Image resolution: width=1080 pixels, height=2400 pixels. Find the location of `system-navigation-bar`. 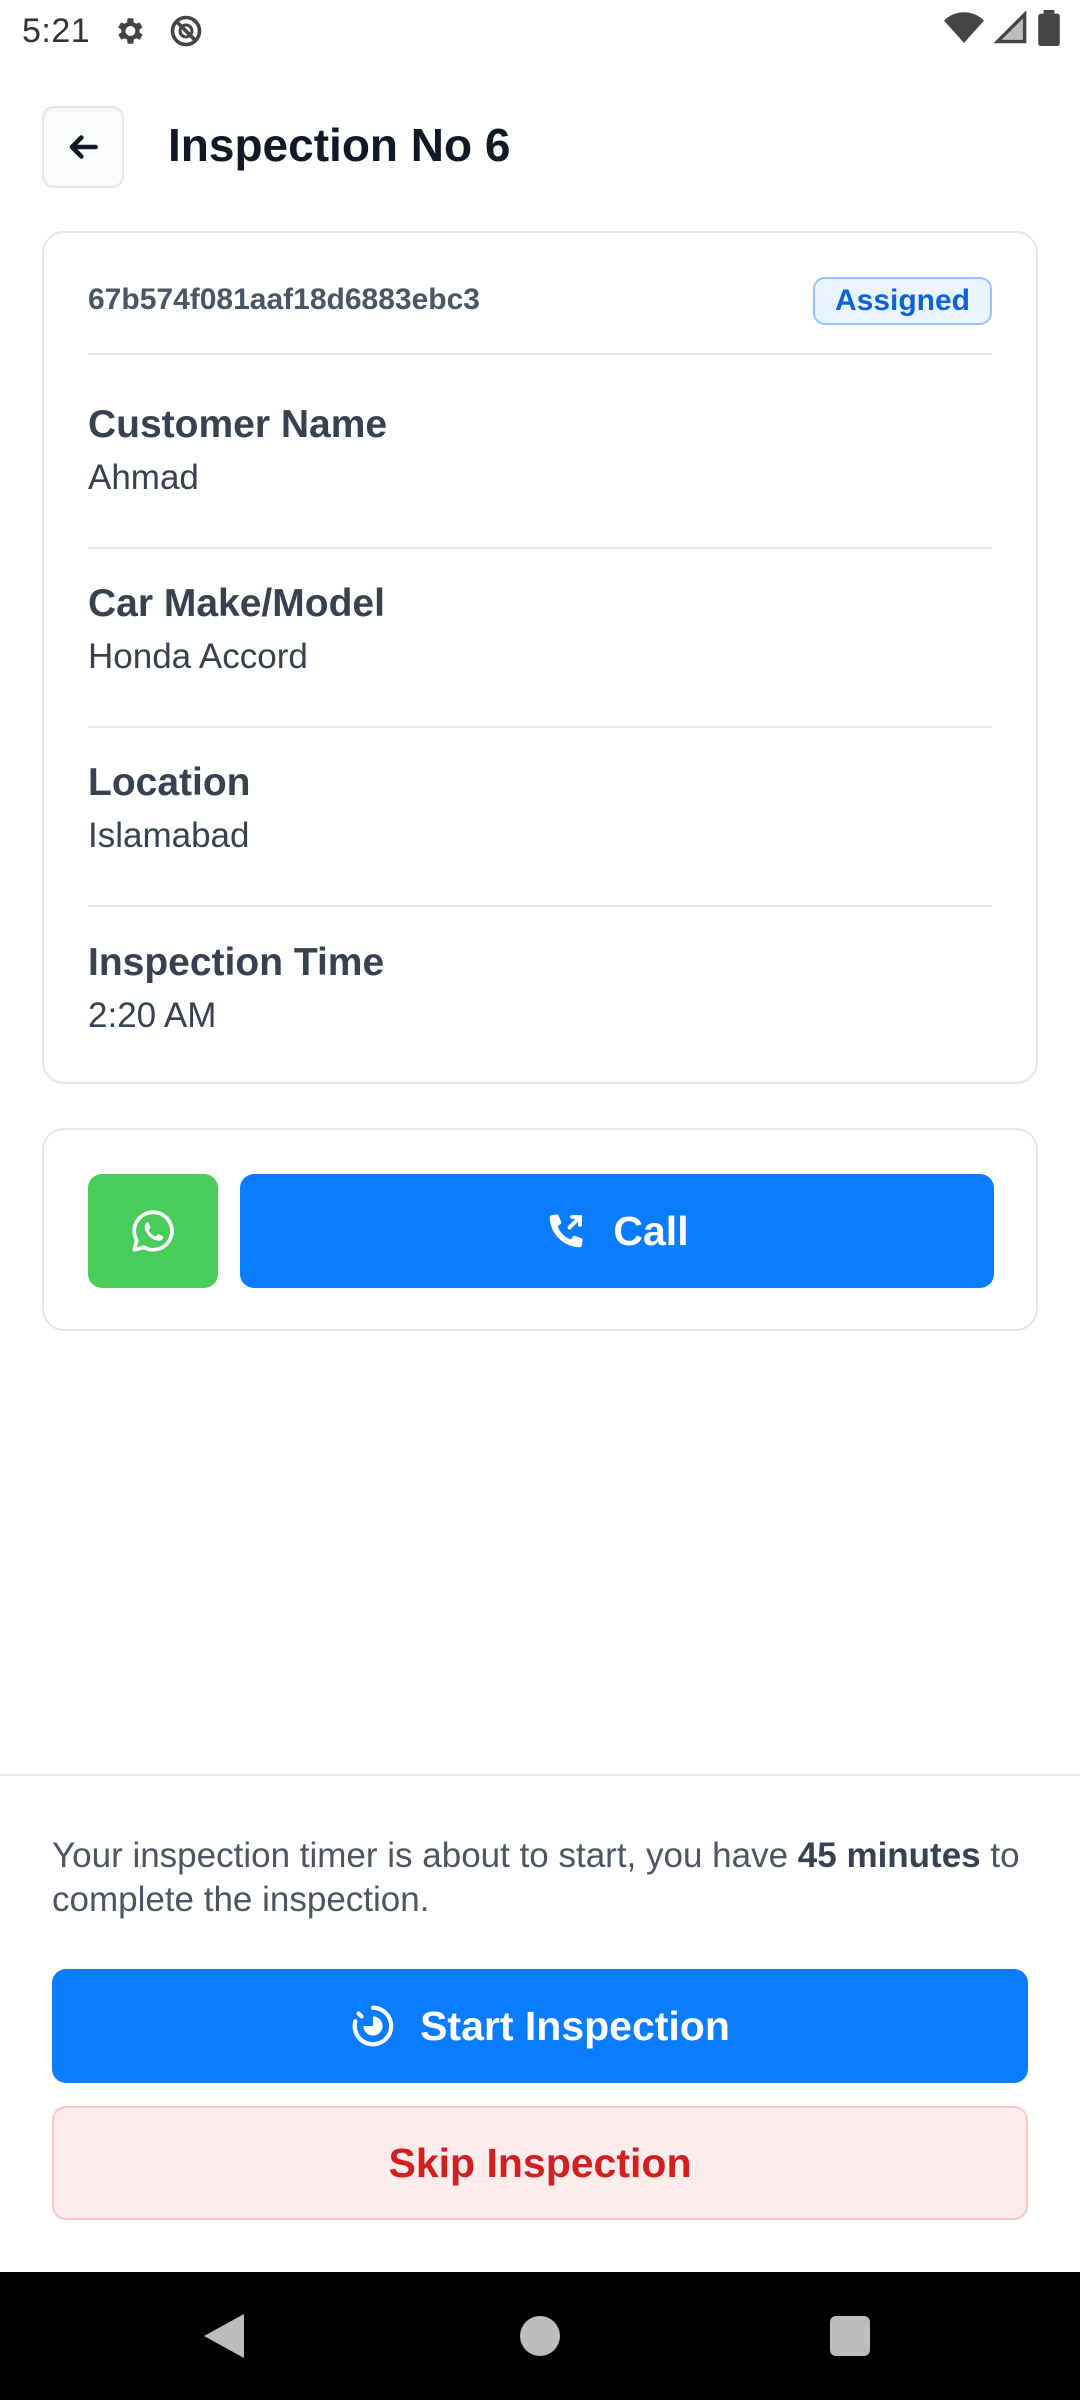

system-navigation-bar is located at coordinates (540, 2336).